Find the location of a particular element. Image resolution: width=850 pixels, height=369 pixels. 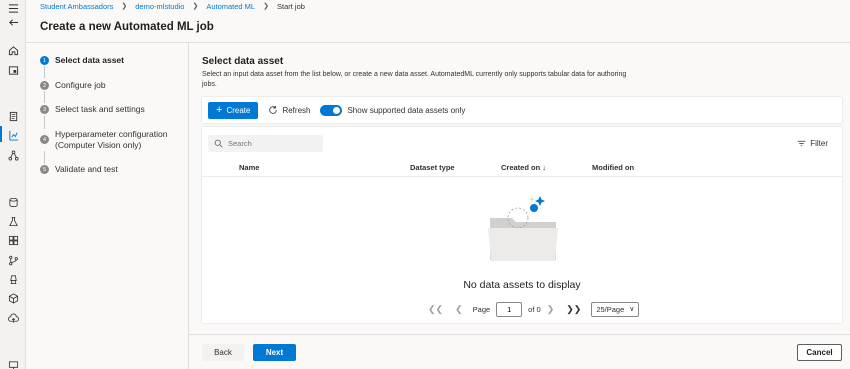

step-label: Validate and test is located at coordinates (86, 169).